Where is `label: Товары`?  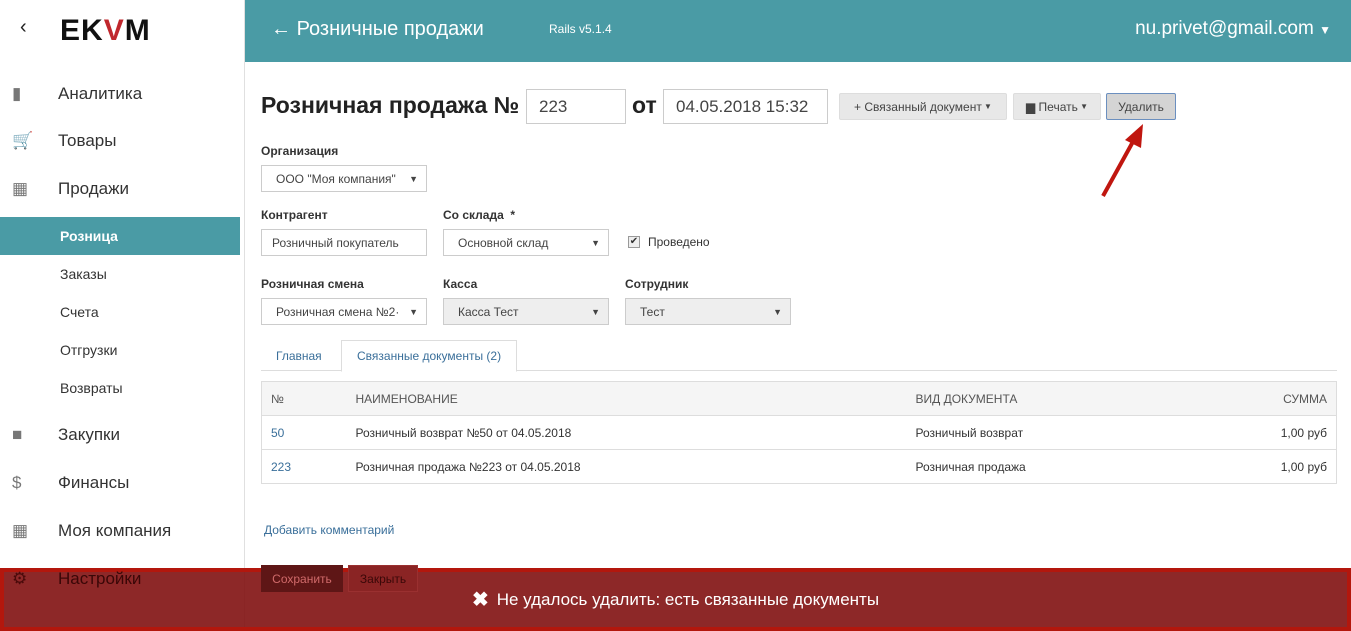
label: Товары is located at coordinates (87, 140).